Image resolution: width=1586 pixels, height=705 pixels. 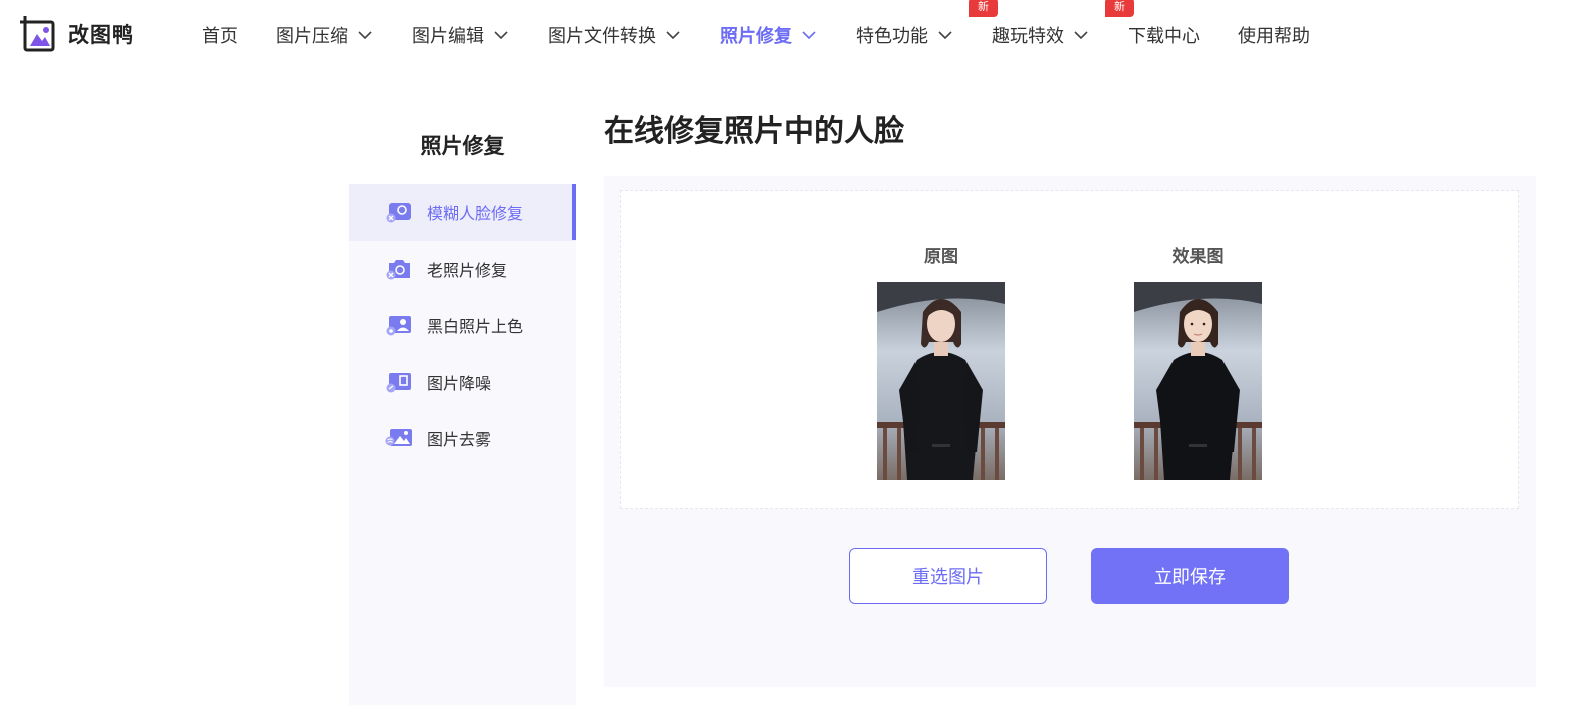 I want to click on nav-item-features: 特色功能 新, so click(x=927, y=24).